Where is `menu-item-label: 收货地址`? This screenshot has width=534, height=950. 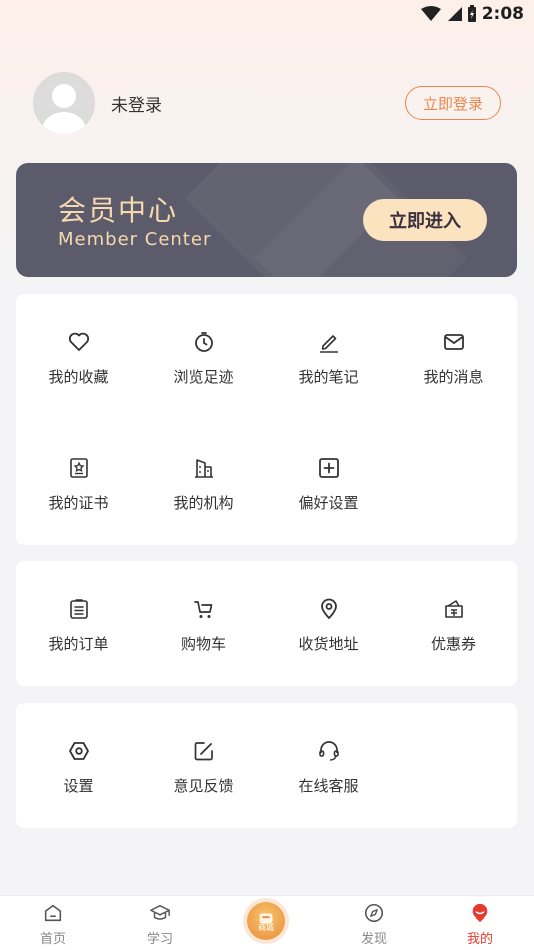 menu-item-label: 收货地址 is located at coordinates (328, 644).